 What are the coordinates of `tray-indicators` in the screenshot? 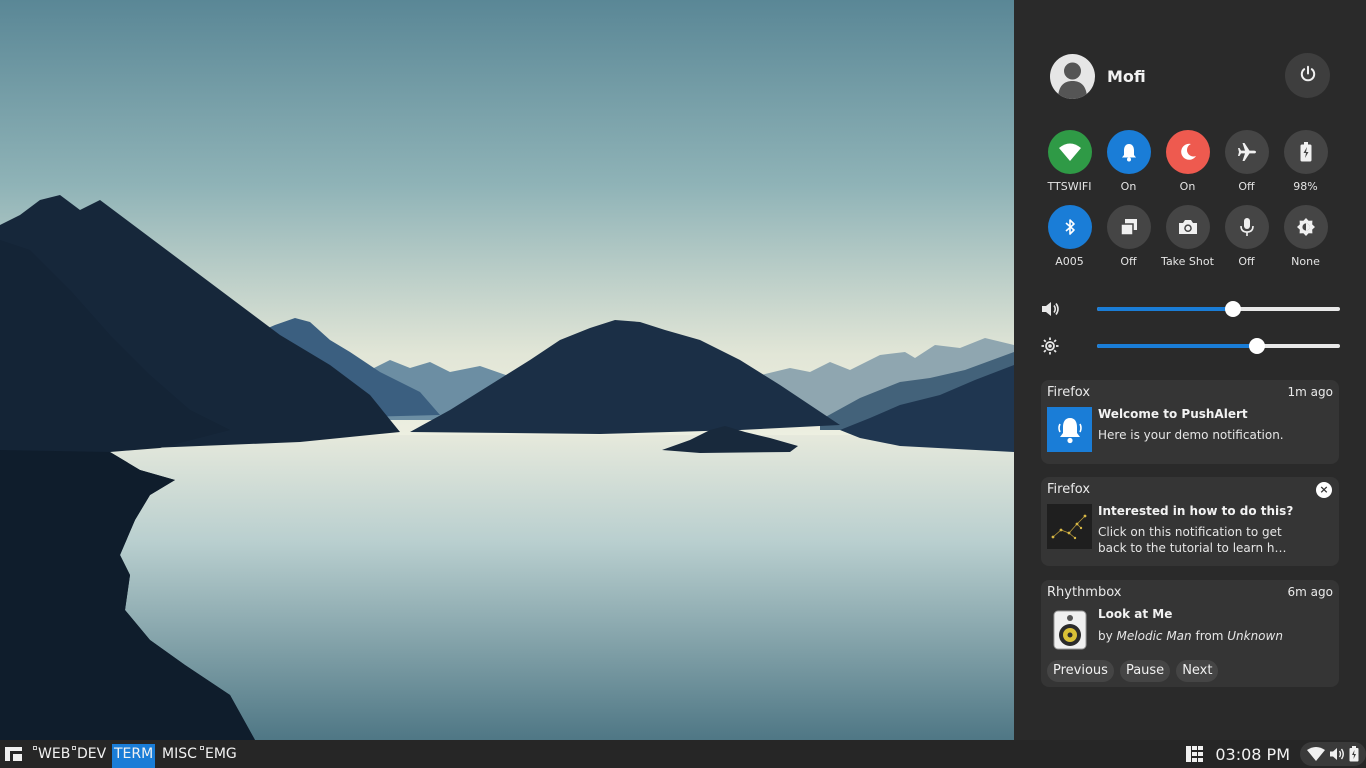 It's located at (1333, 754).